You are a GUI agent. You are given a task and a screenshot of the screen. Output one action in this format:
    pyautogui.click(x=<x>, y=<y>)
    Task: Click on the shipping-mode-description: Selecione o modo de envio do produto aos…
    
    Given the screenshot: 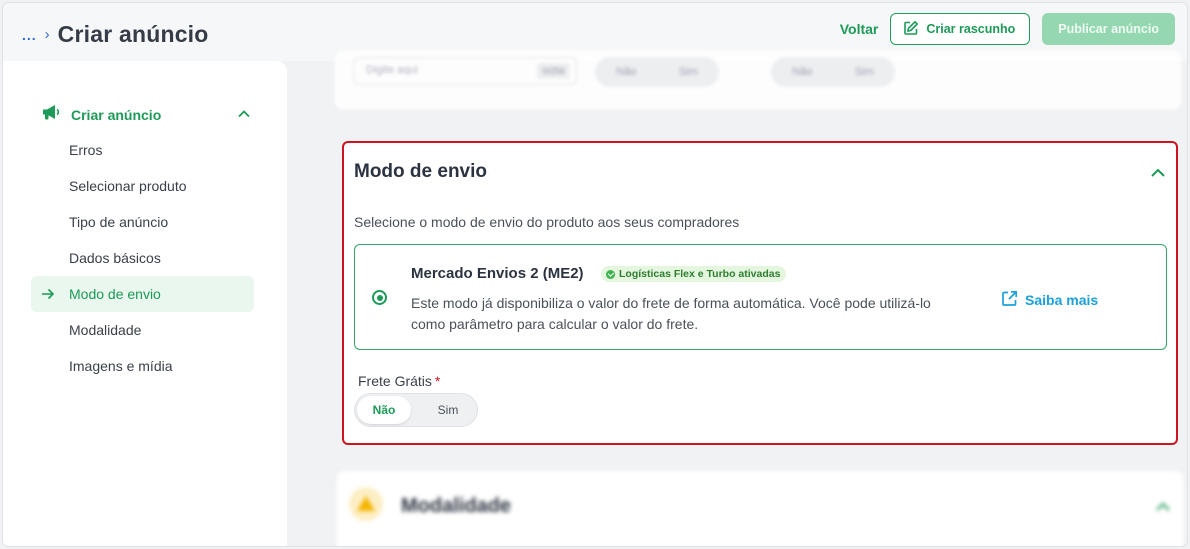 What is the action you would take?
    pyautogui.click(x=547, y=222)
    